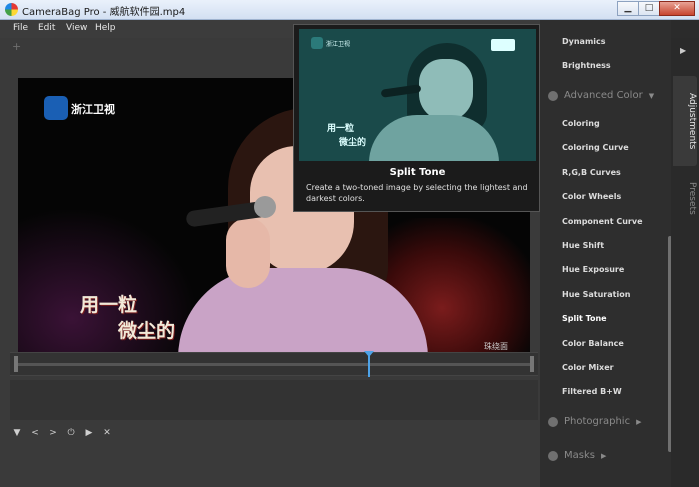 The image size is (699, 487). Describe the element at coordinates (17, 433) in the screenshot. I see `dropdown-icon: ▼` at that location.